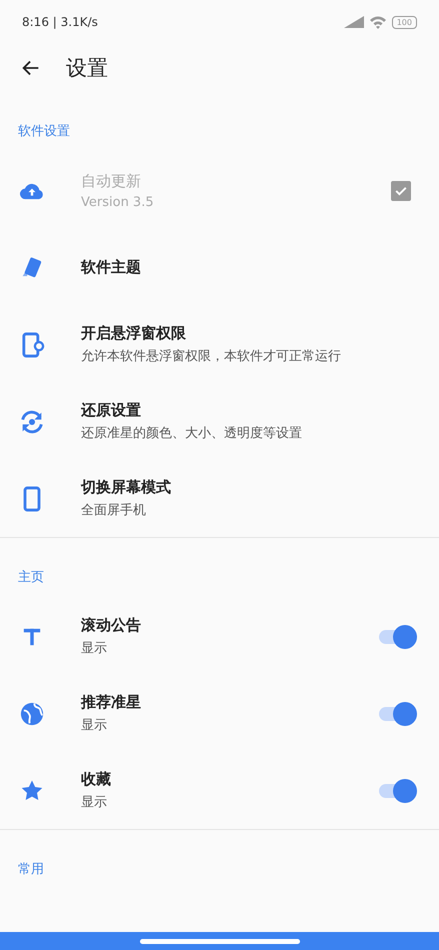 This screenshot has width=439, height=950. What do you see at coordinates (44, 132) in the screenshot?
I see `section-header: 软件设置` at bounding box center [44, 132].